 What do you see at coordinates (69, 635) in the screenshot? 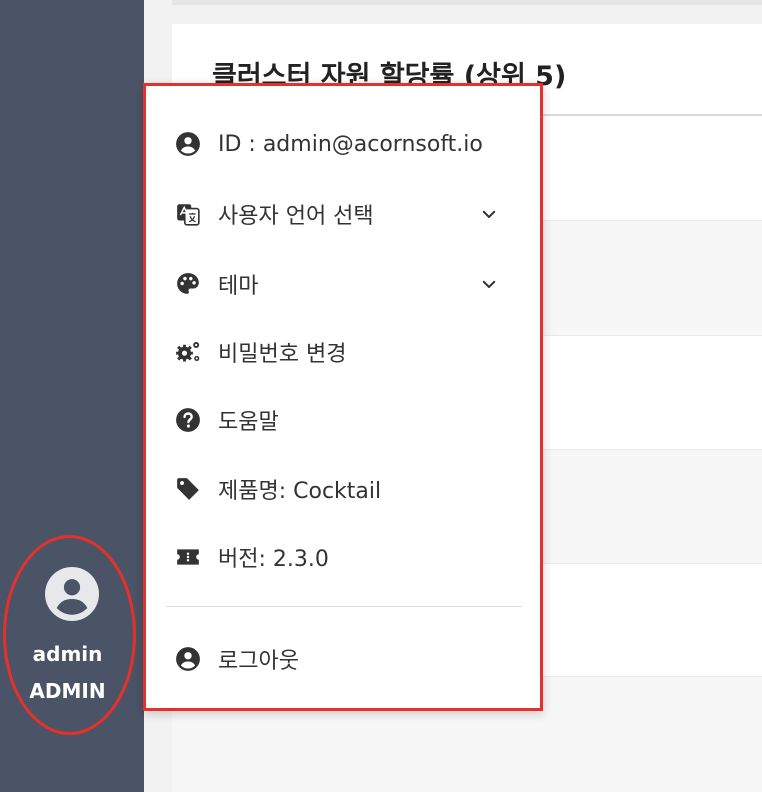
I see `highlight-oval` at bounding box center [69, 635].